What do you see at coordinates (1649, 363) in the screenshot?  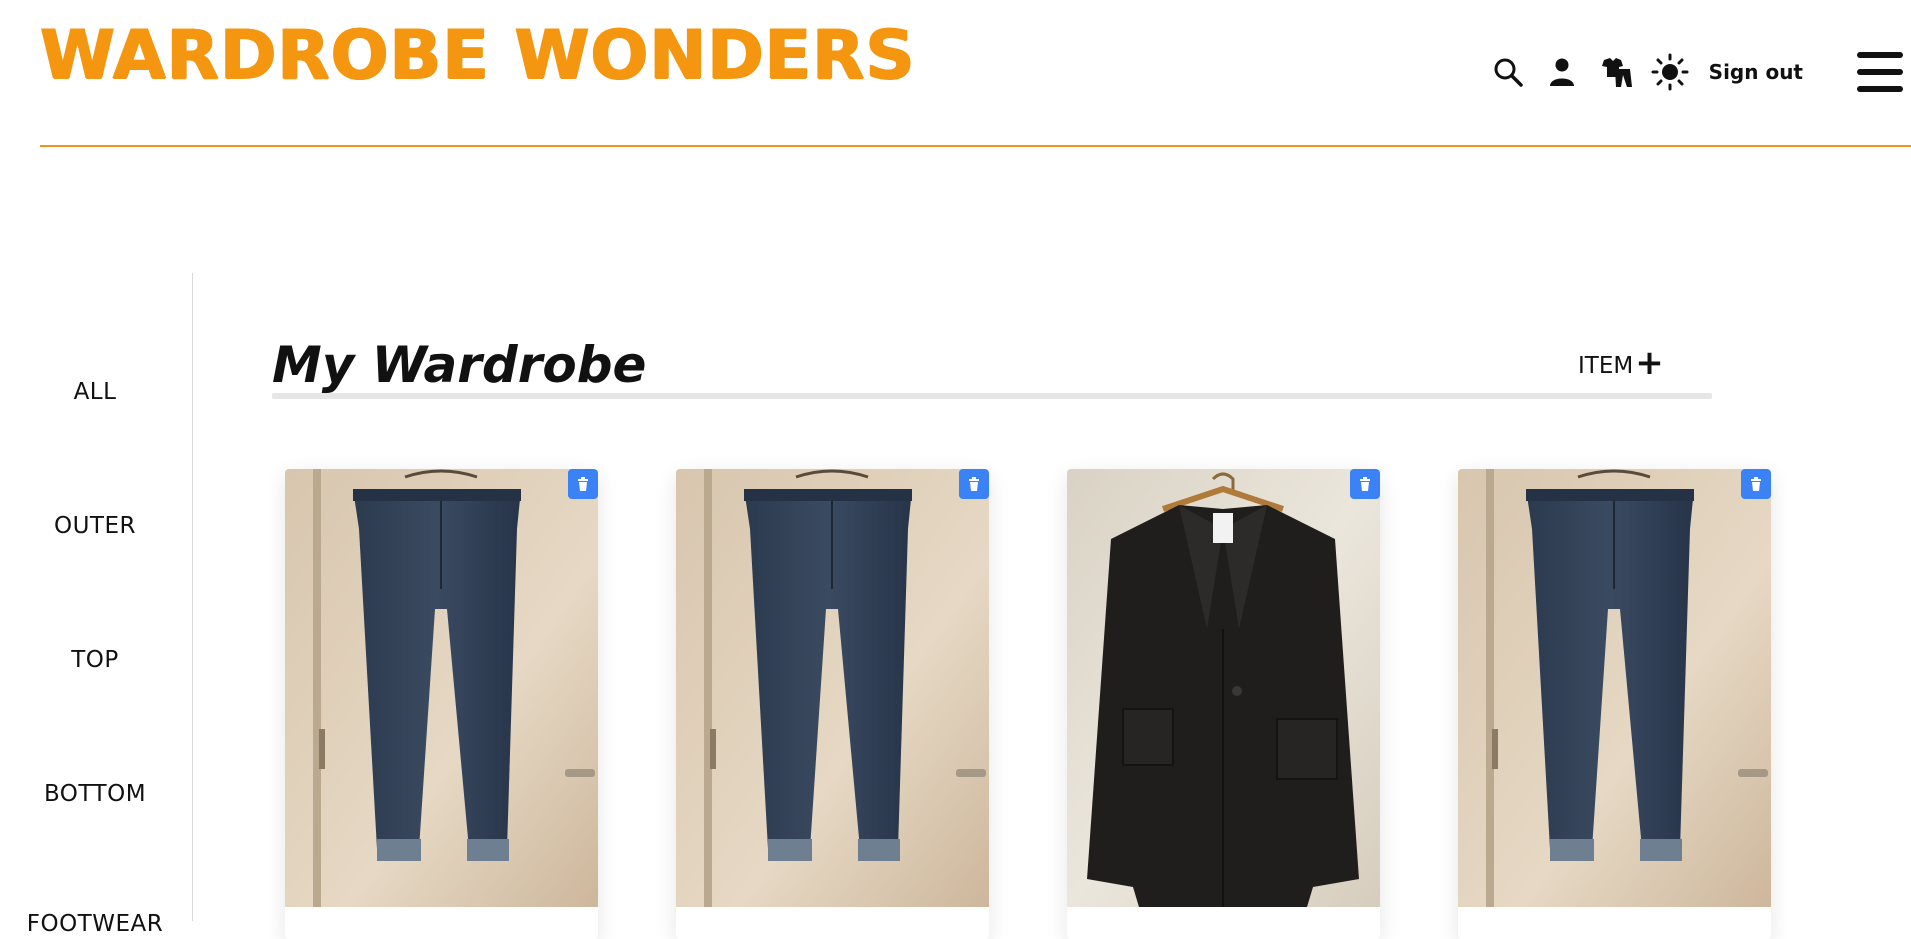 I see `plus-icon: +` at bounding box center [1649, 363].